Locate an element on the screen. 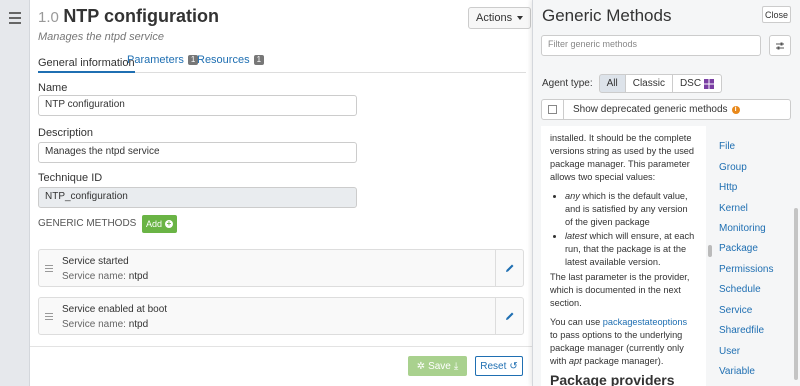 The height and width of the screenshot is (386, 800). deprecated-checkbox-cell is located at coordinates (553, 109).